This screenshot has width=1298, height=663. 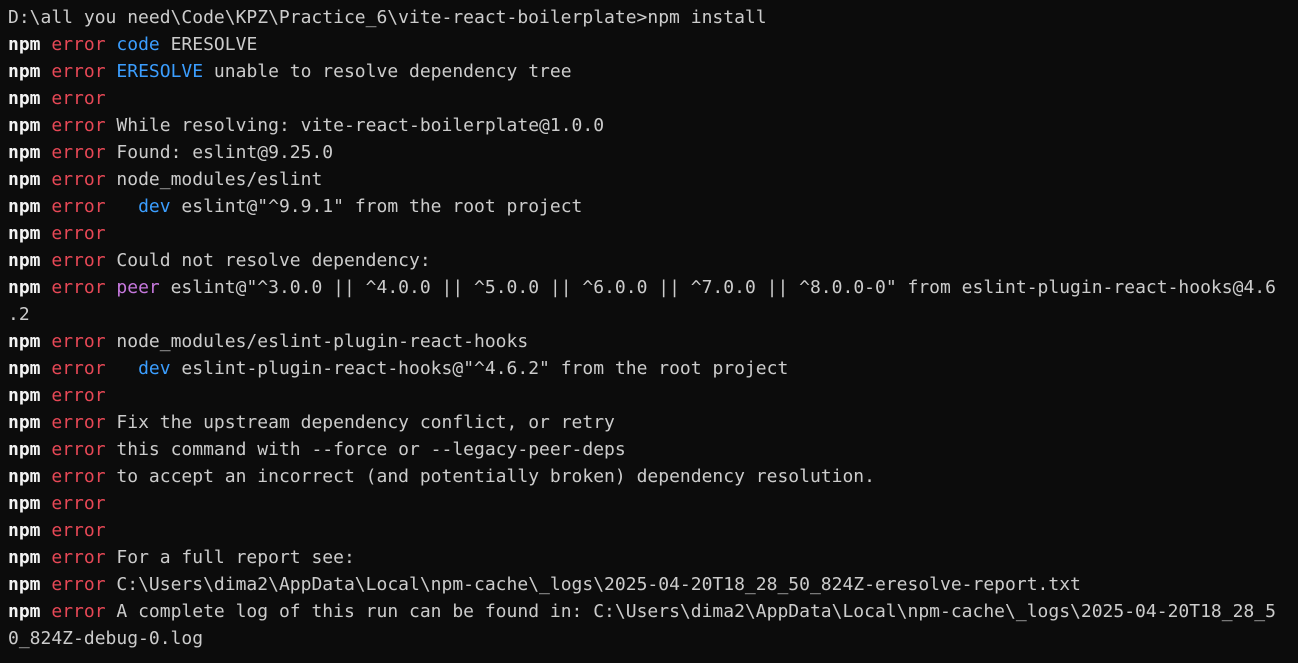 What do you see at coordinates (19, 314) in the screenshot?
I see `log-line-wrap: .2` at bounding box center [19, 314].